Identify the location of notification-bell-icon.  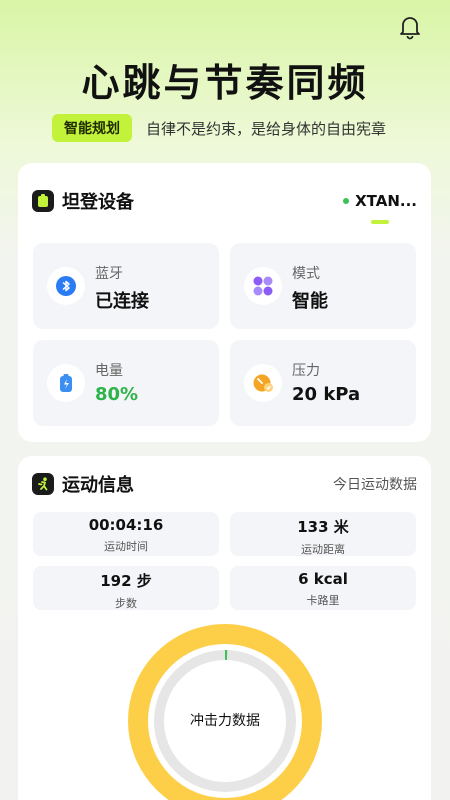
(410, 27).